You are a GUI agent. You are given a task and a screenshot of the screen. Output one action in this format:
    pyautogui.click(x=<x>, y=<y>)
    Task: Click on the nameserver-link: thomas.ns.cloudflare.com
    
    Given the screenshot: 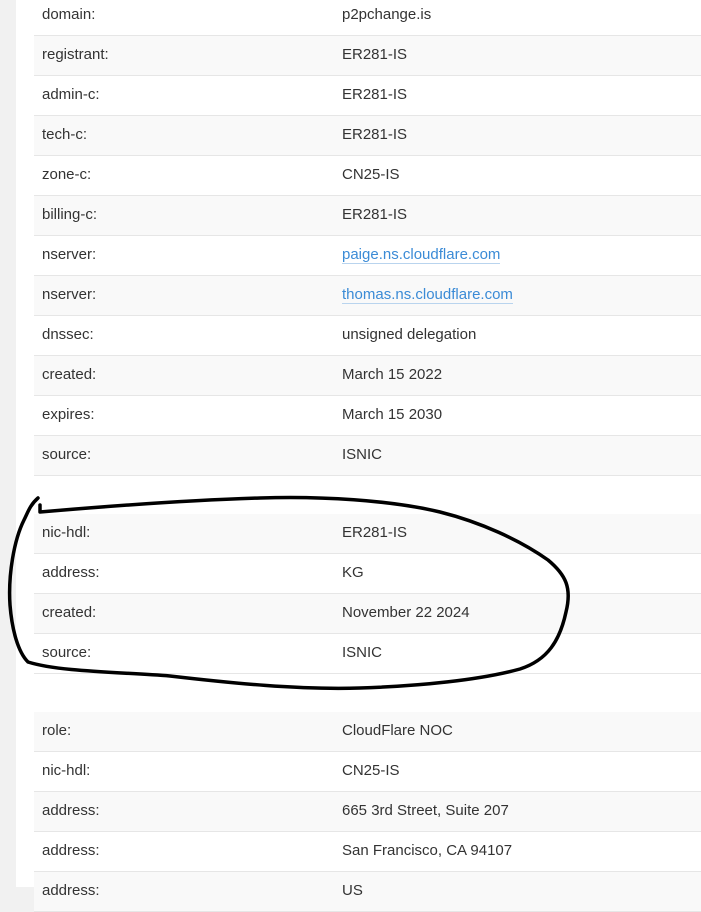 What is the action you would take?
    pyautogui.click(x=427, y=295)
    